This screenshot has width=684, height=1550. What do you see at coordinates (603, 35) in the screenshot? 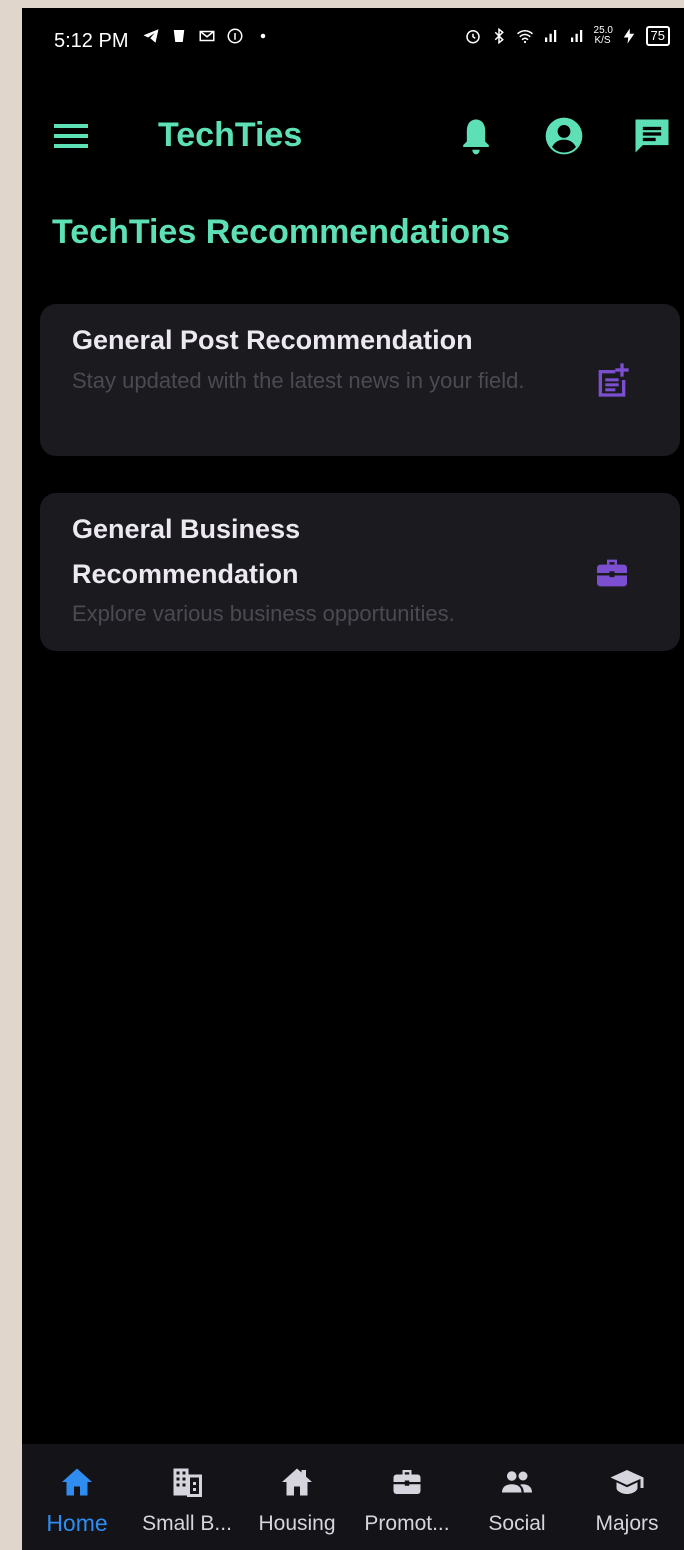
I see `network-speed: 25.0 K/S` at bounding box center [603, 35].